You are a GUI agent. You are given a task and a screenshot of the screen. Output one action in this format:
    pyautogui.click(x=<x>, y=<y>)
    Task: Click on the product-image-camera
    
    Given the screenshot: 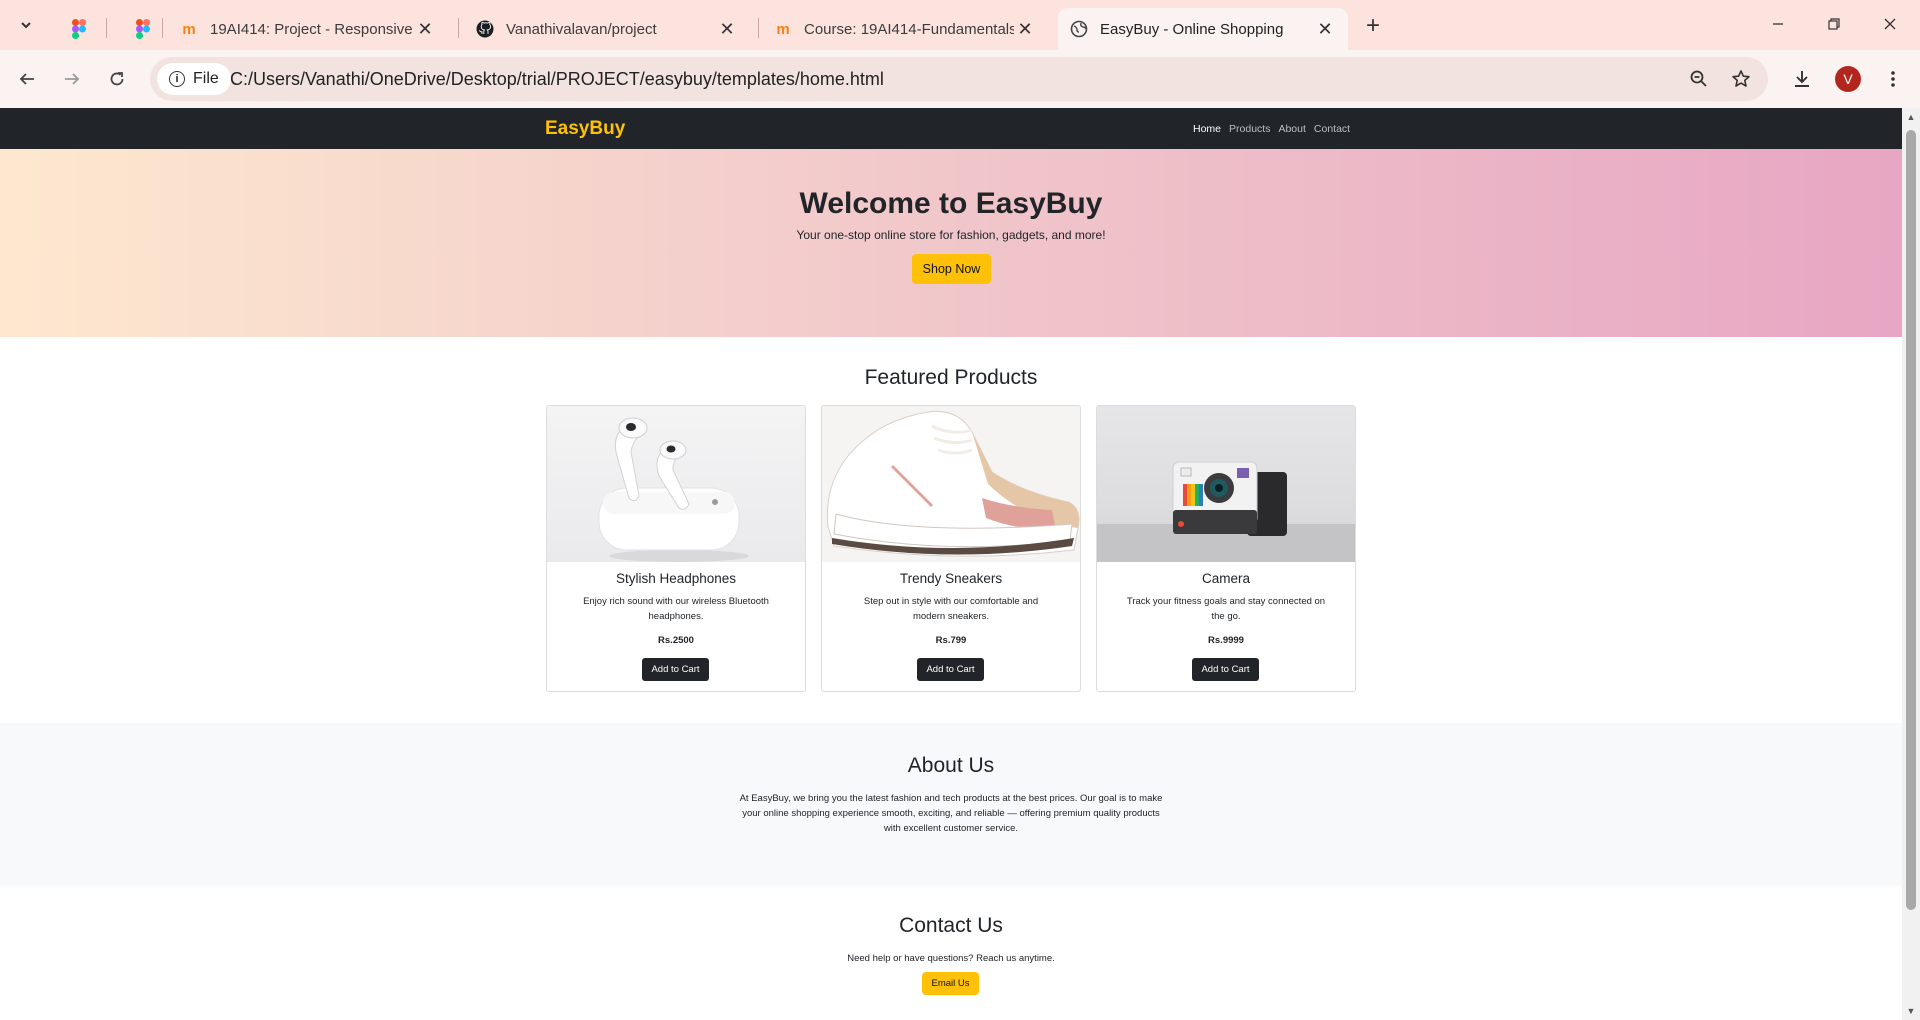 What is the action you would take?
    pyautogui.click(x=1226, y=484)
    